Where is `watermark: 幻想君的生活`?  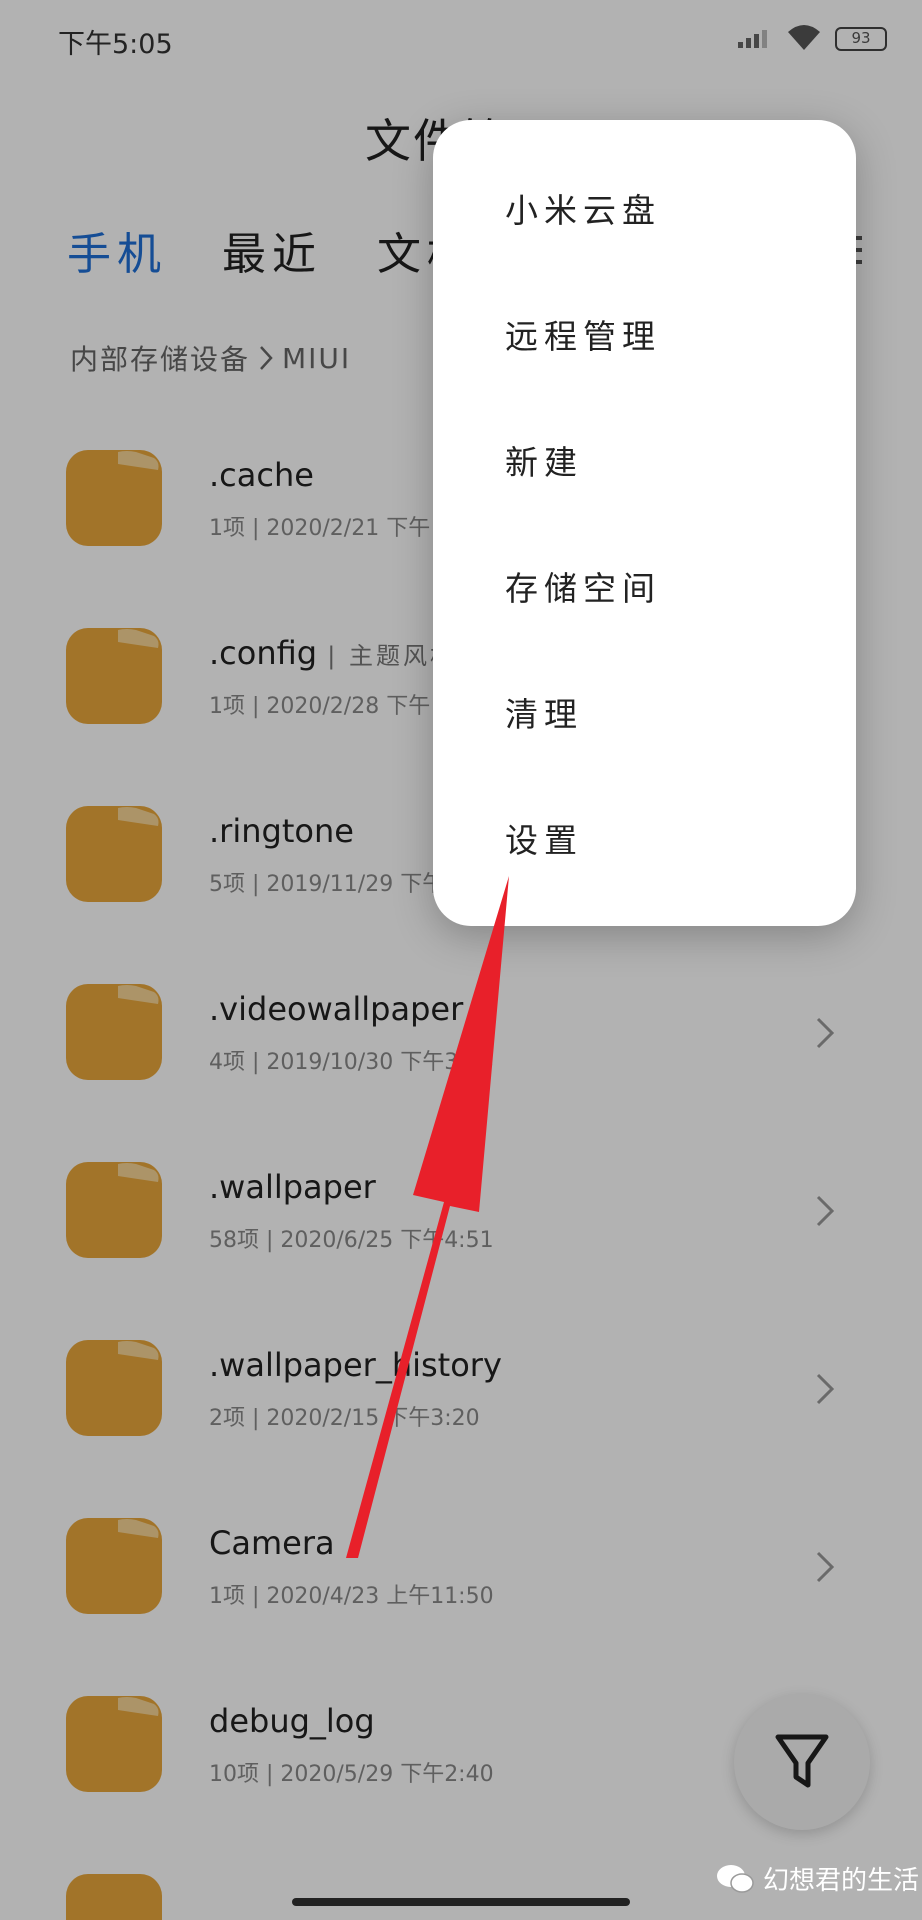 watermark: 幻想君的生活 is located at coordinates (817, 1878).